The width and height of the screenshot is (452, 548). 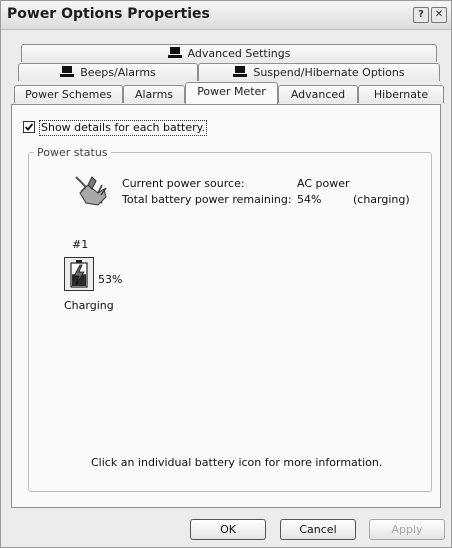 I want to click on battery-status: Charging, so click(x=89, y=305).